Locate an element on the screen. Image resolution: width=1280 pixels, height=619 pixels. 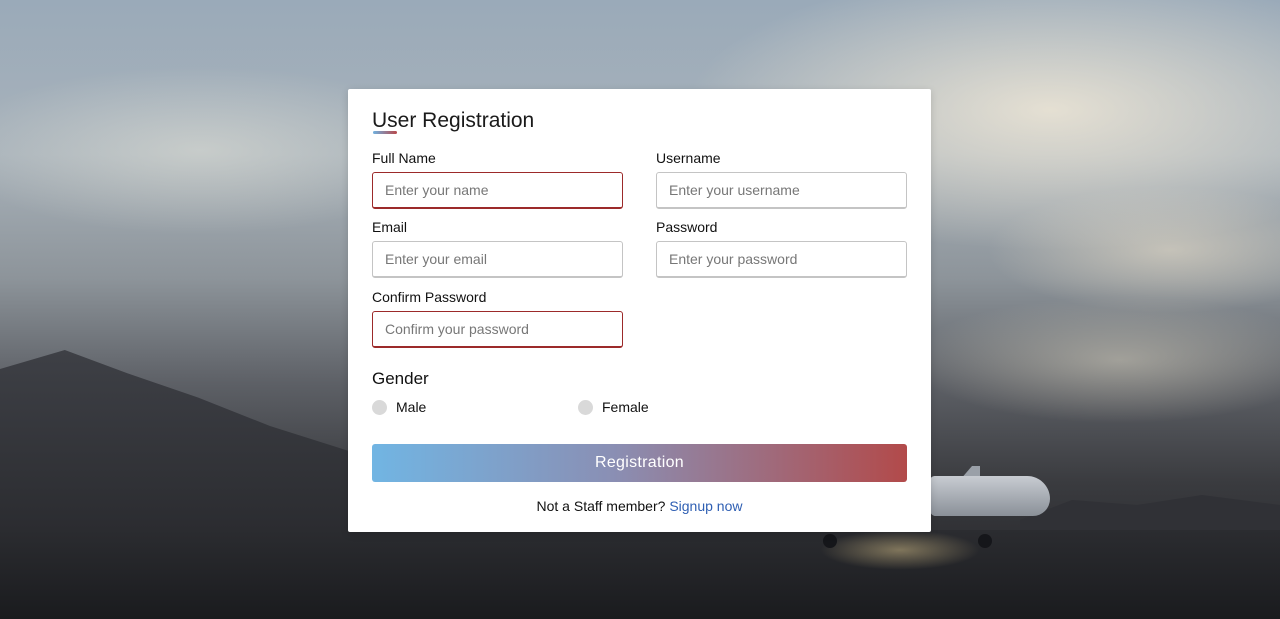
full-name-label: Full Name is located at coordinates (404, 158).